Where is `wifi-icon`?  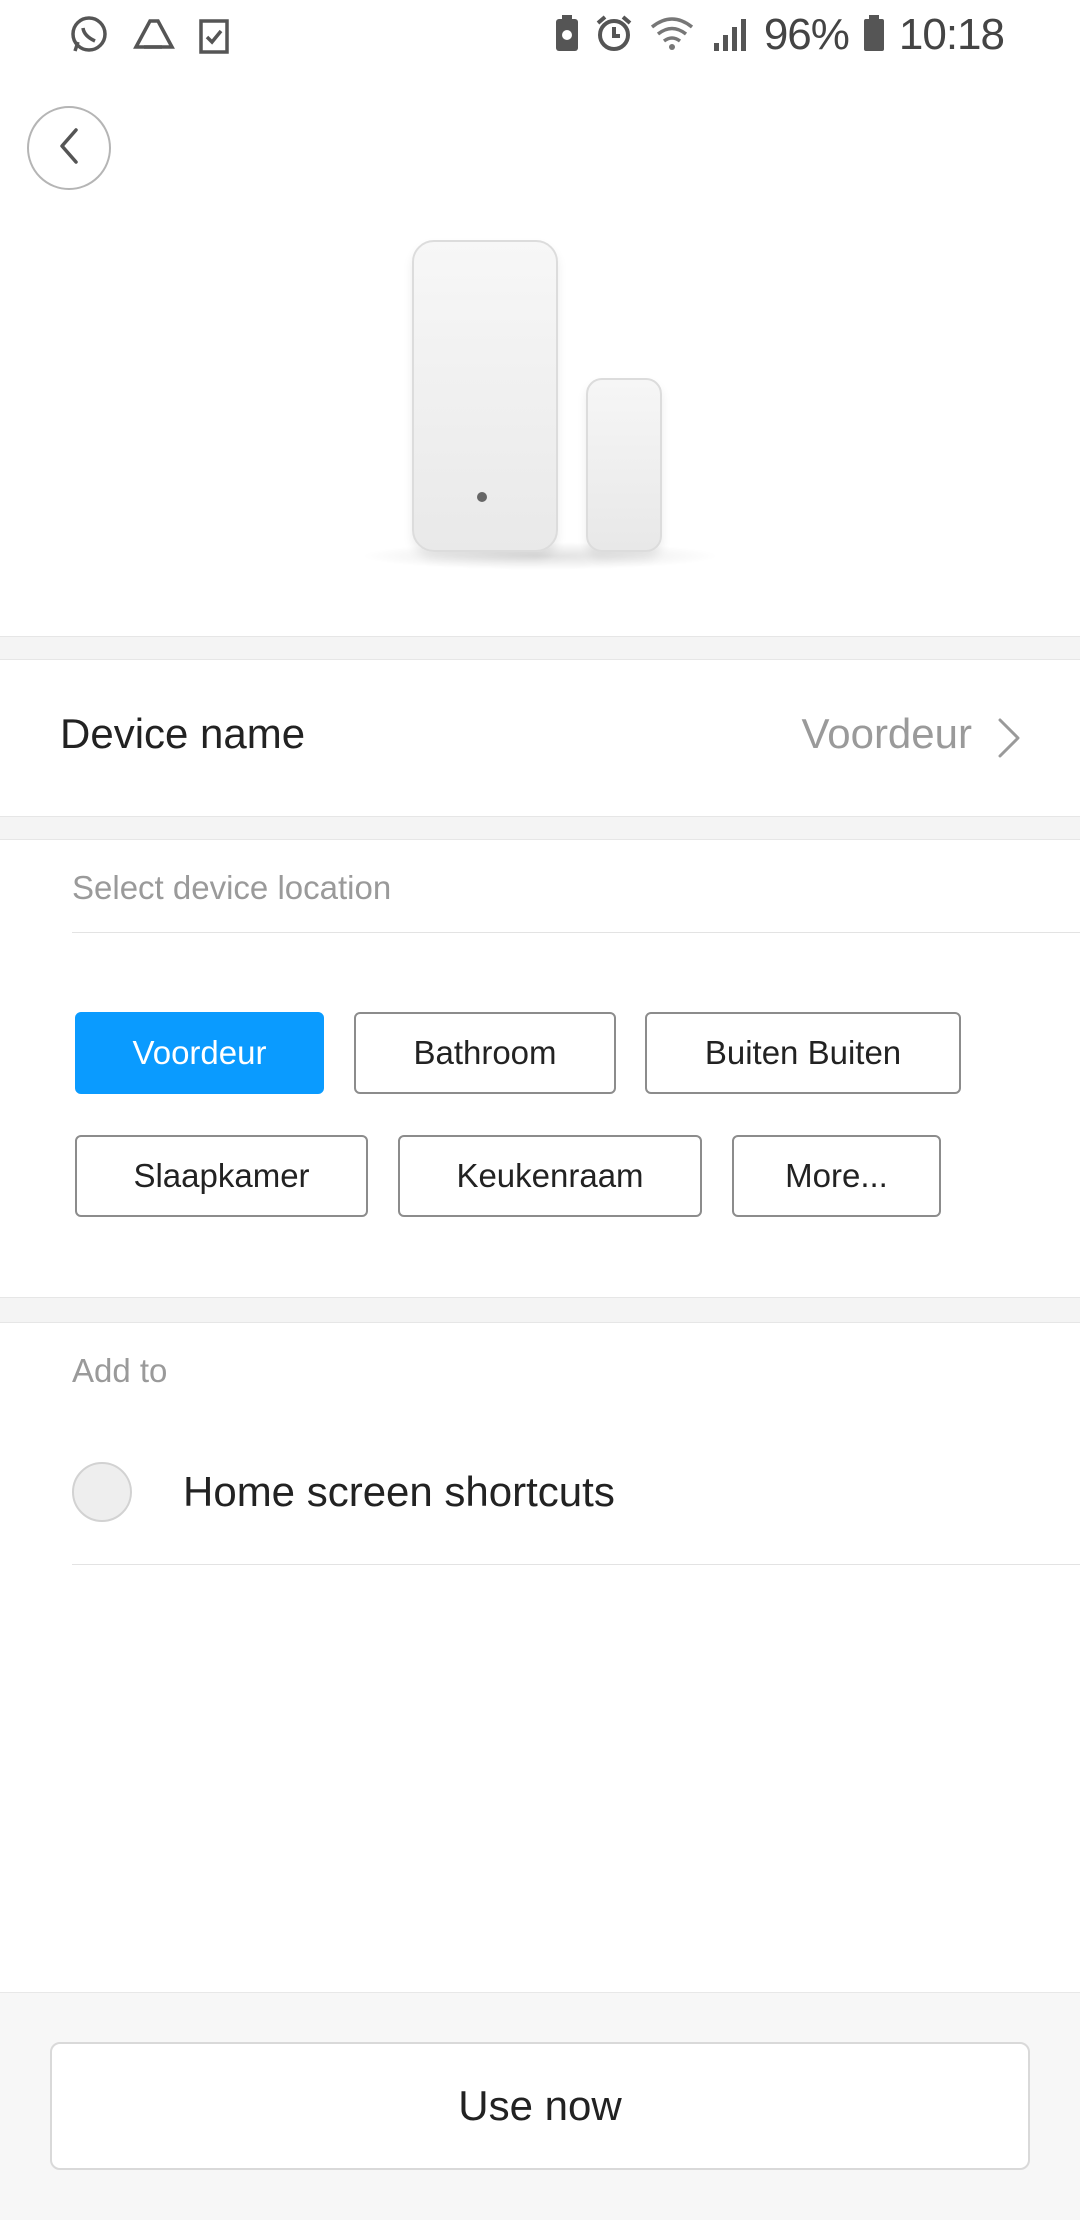 wifi-icon is located at coordinates (672, 35).